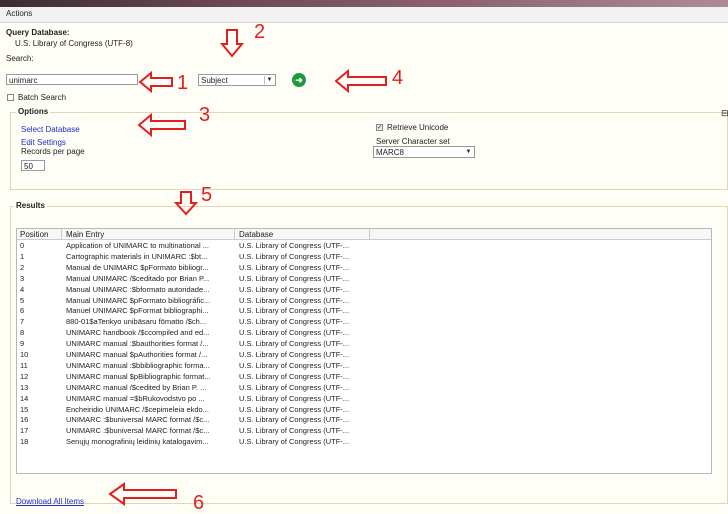 This screenshot has height=514, width=728. I want to click on annotation-number-4: 4, so click(398, 78).